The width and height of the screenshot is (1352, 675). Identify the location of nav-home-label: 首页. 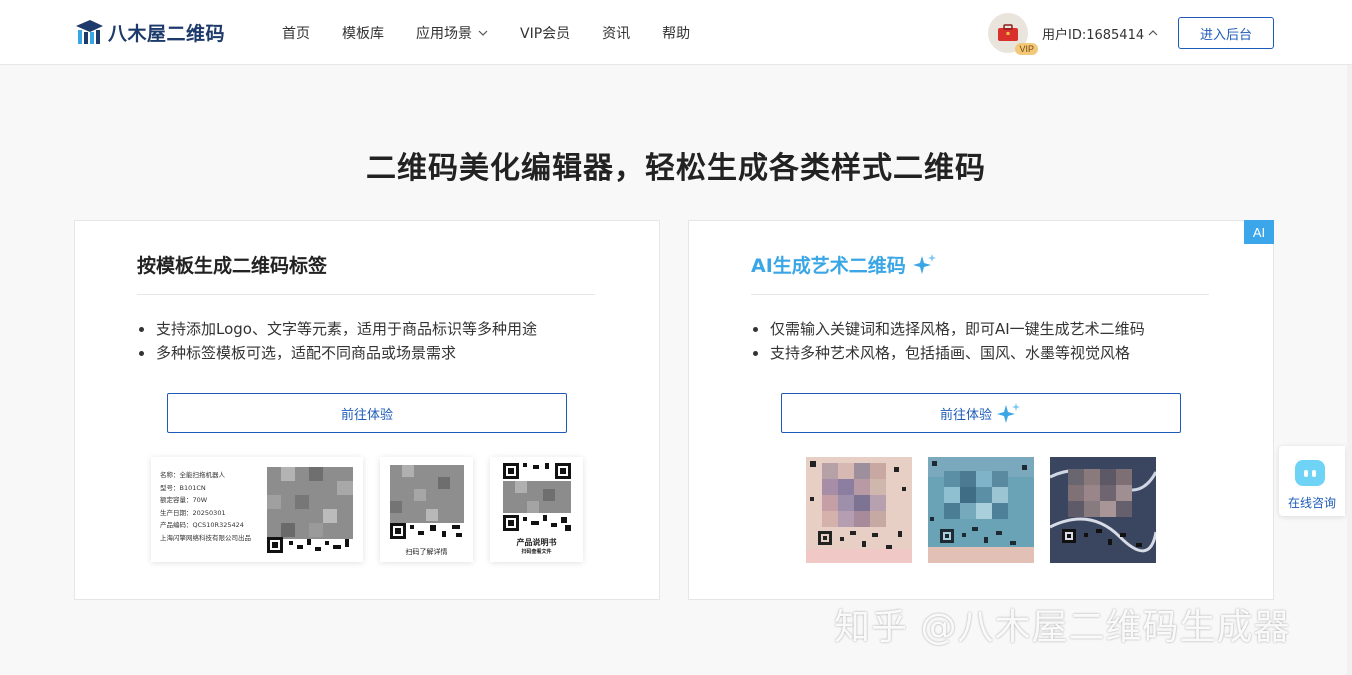
(296, 33).